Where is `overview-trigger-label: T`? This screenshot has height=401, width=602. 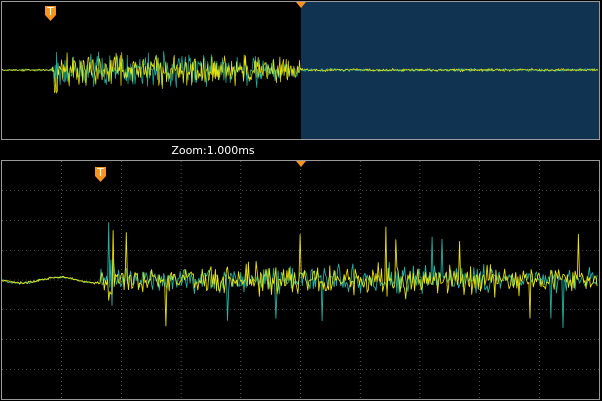 overview-trigger-label: T is located at coordinates (50, 11).